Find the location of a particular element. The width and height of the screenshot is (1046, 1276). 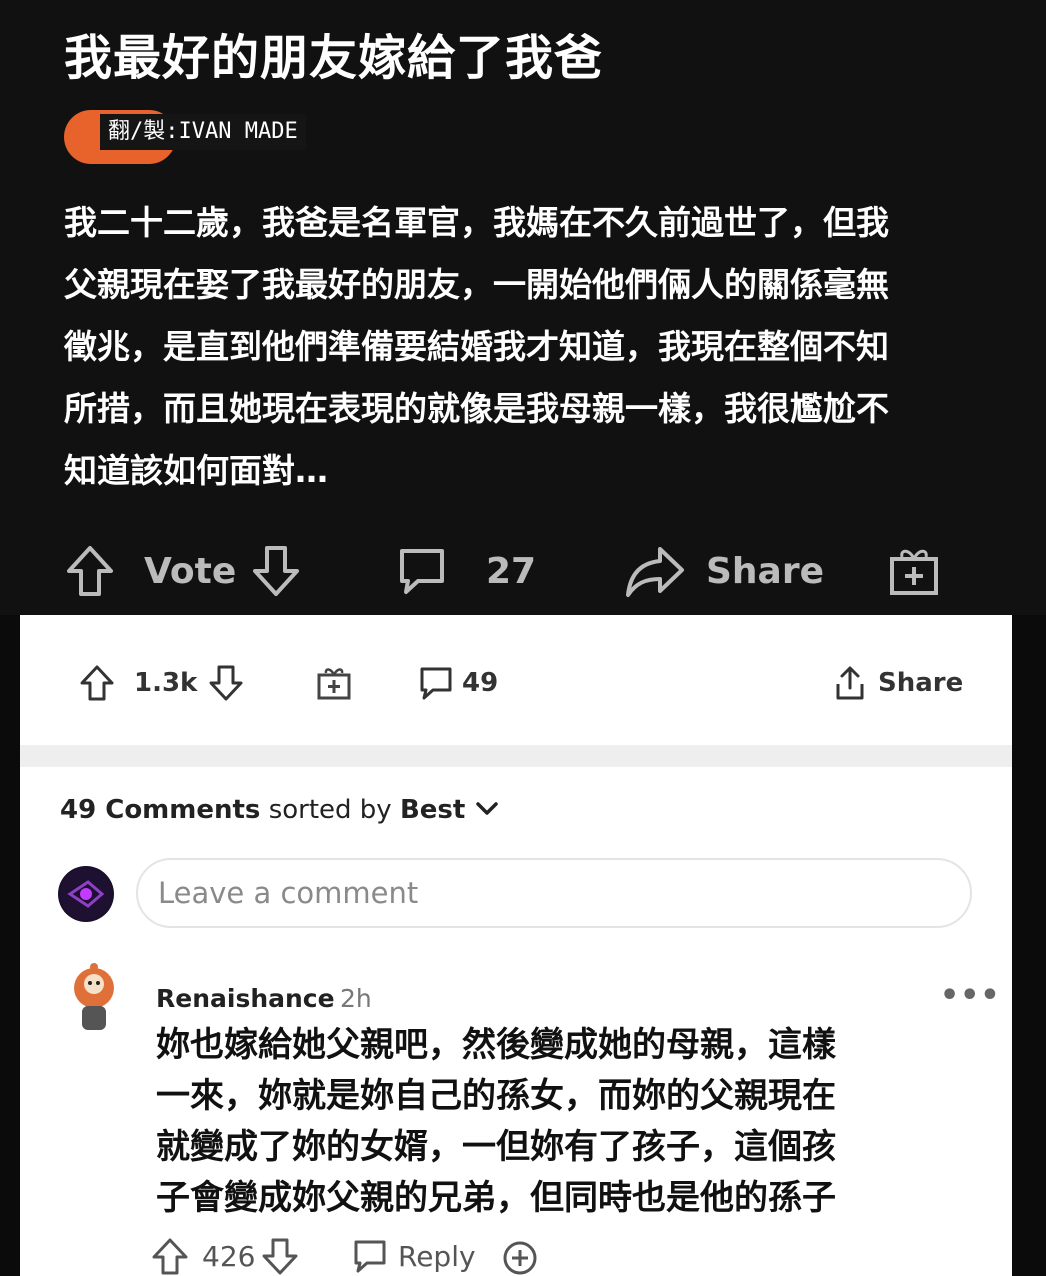

chevron-down-icon is located at coordinates (487, 809).